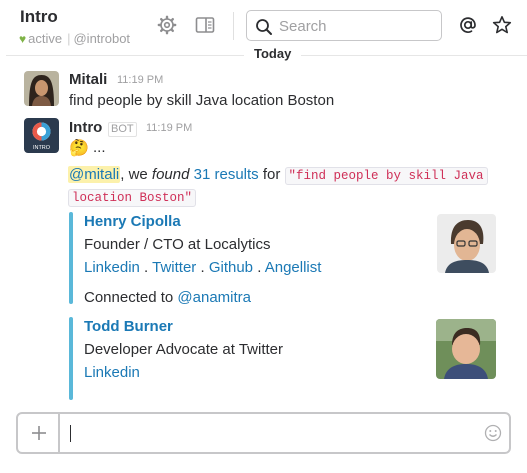  I want to click on search-box: Search, so click(344, 25).